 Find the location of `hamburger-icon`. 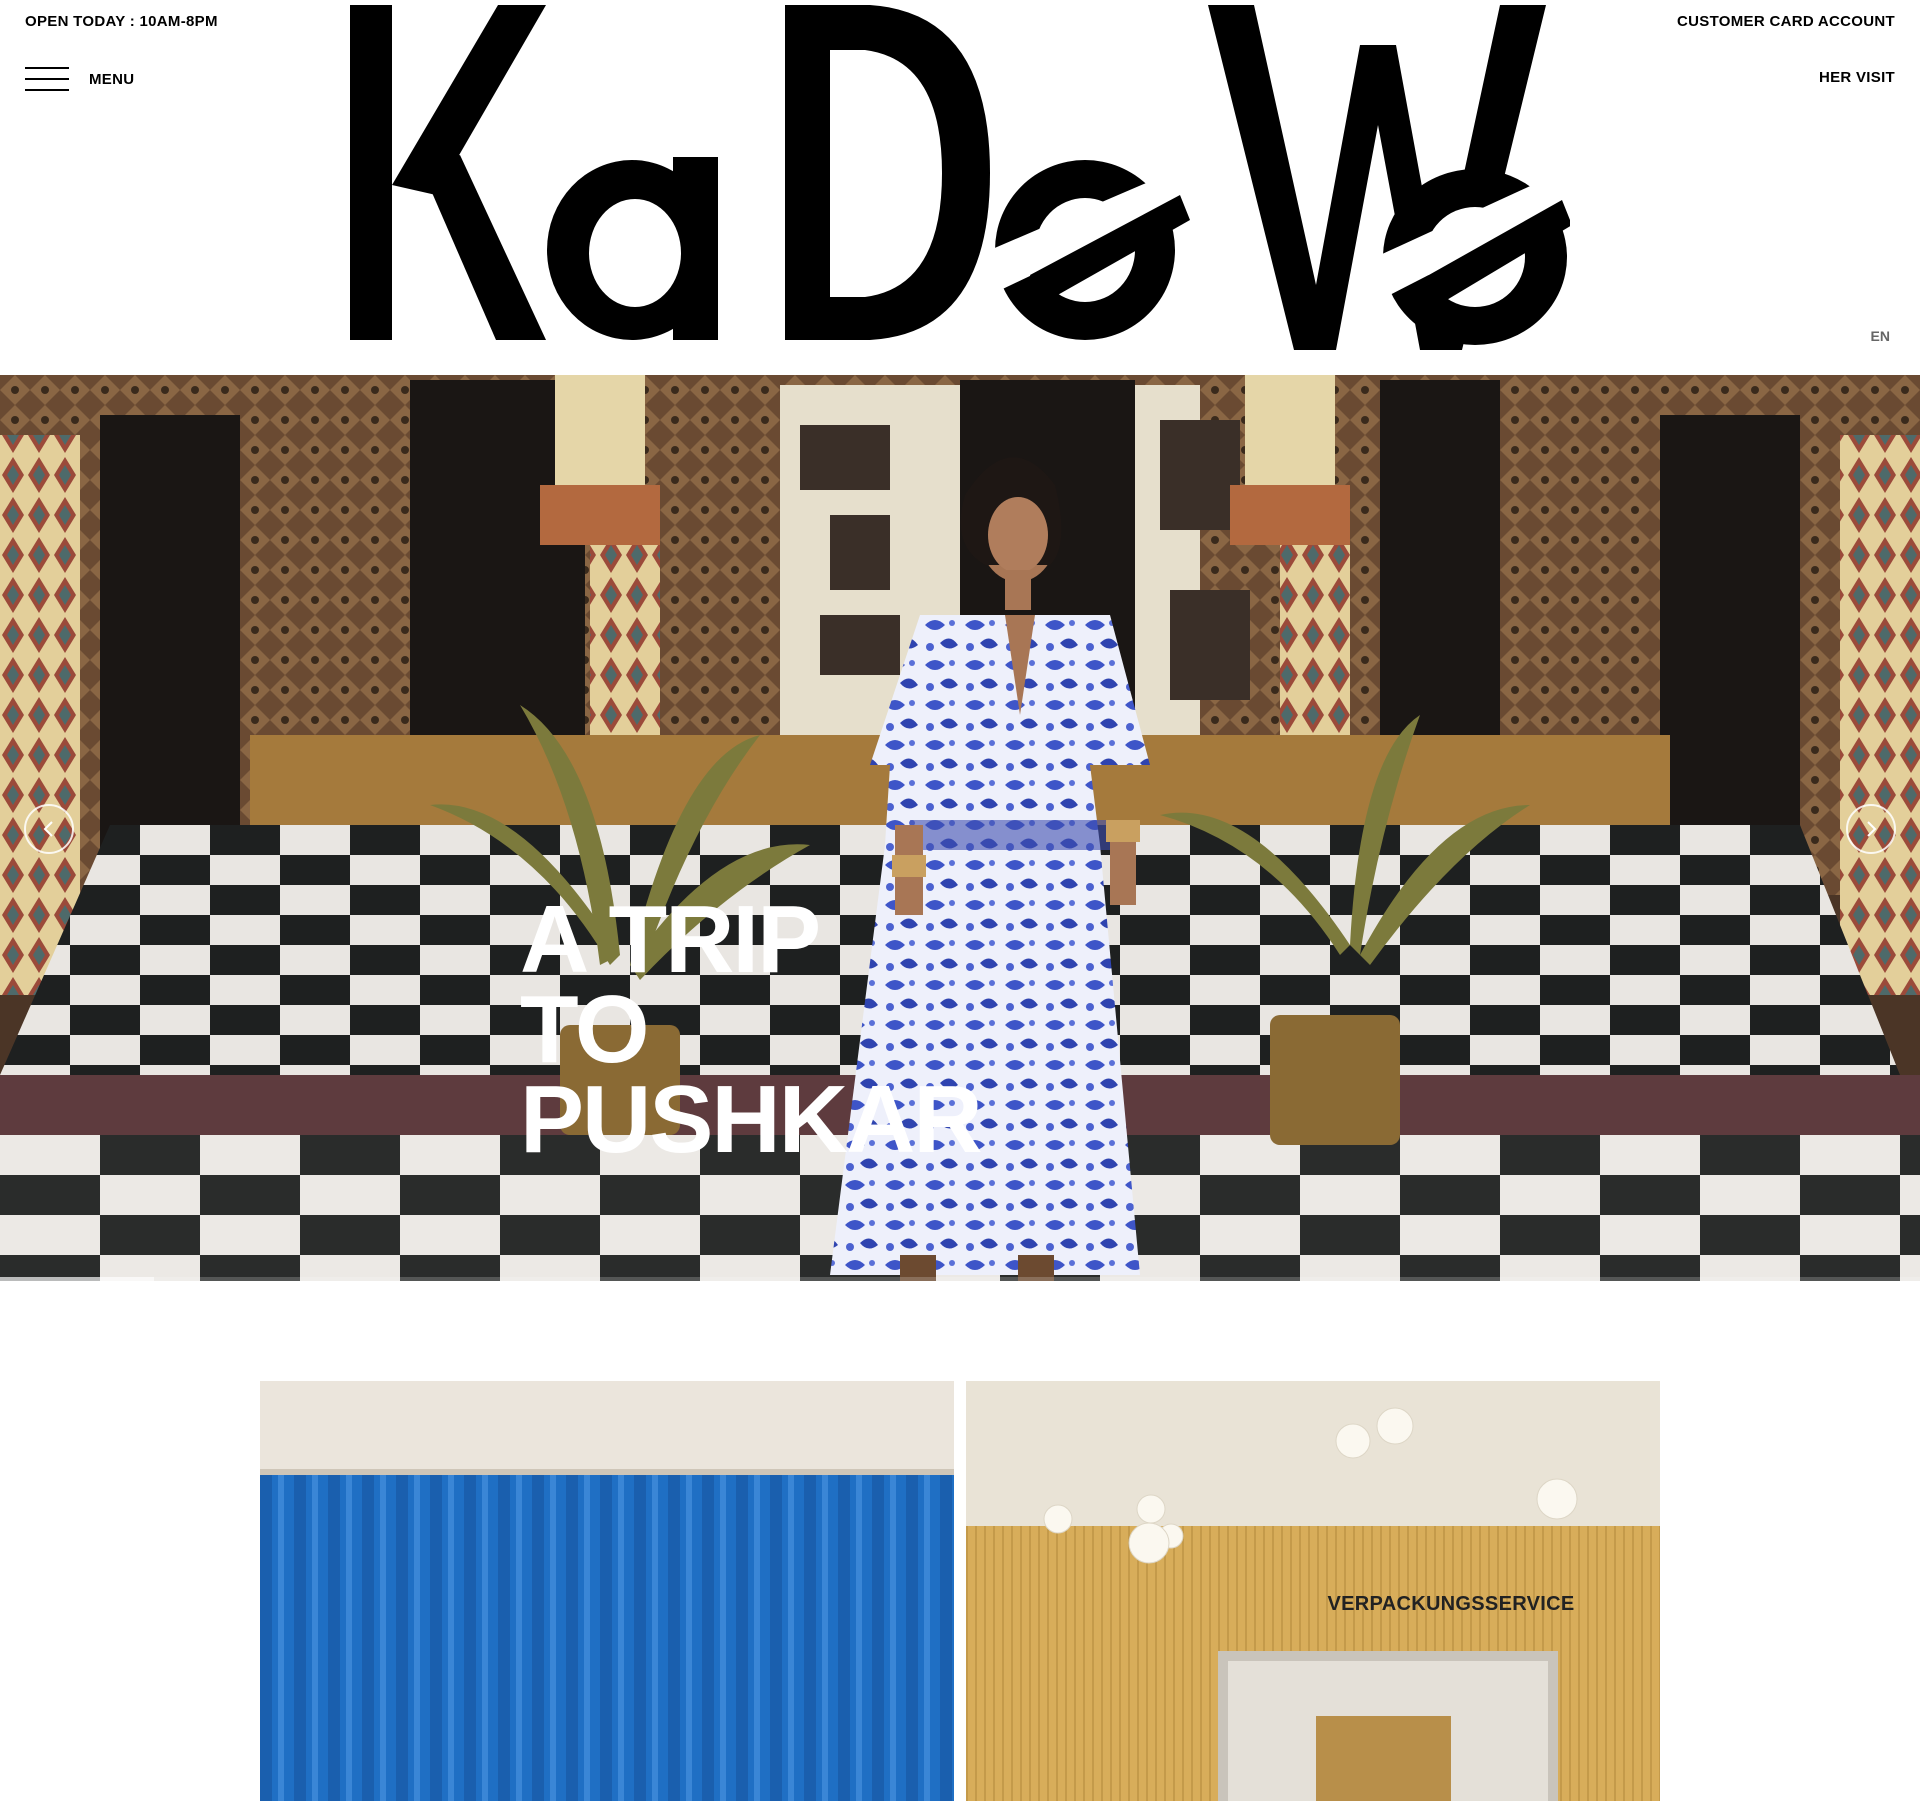

hamburger-icon is located at coordinates (47, 79).